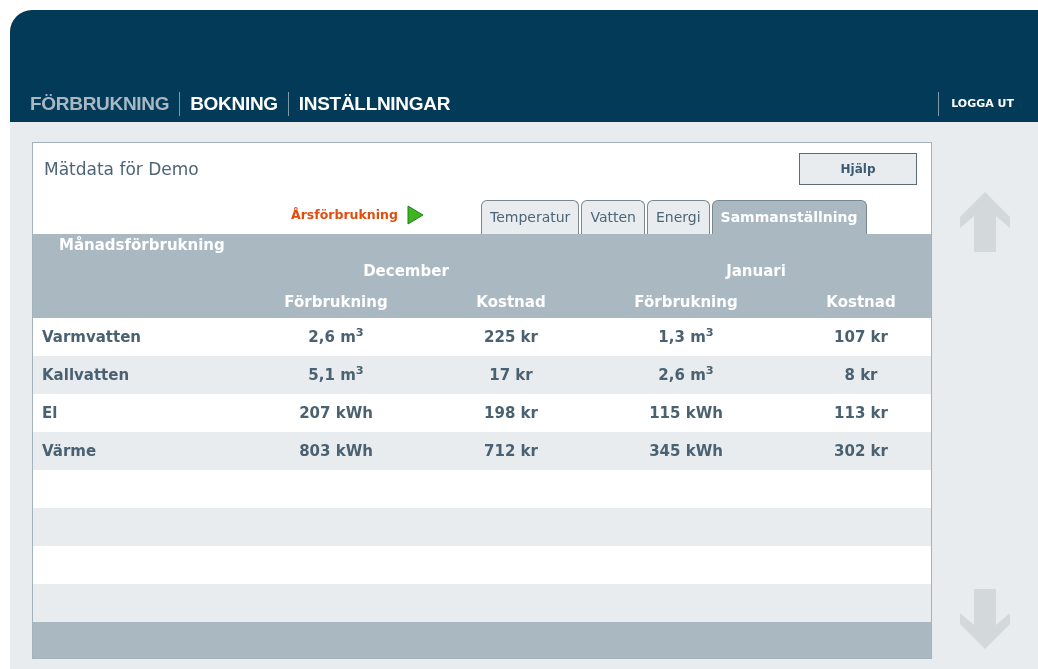 The width and height of the screenshot is (1038, 669). Describe the element at coordinates (233, 104) in the screenshot. I see `nav-tab: BOKNING` at that location.